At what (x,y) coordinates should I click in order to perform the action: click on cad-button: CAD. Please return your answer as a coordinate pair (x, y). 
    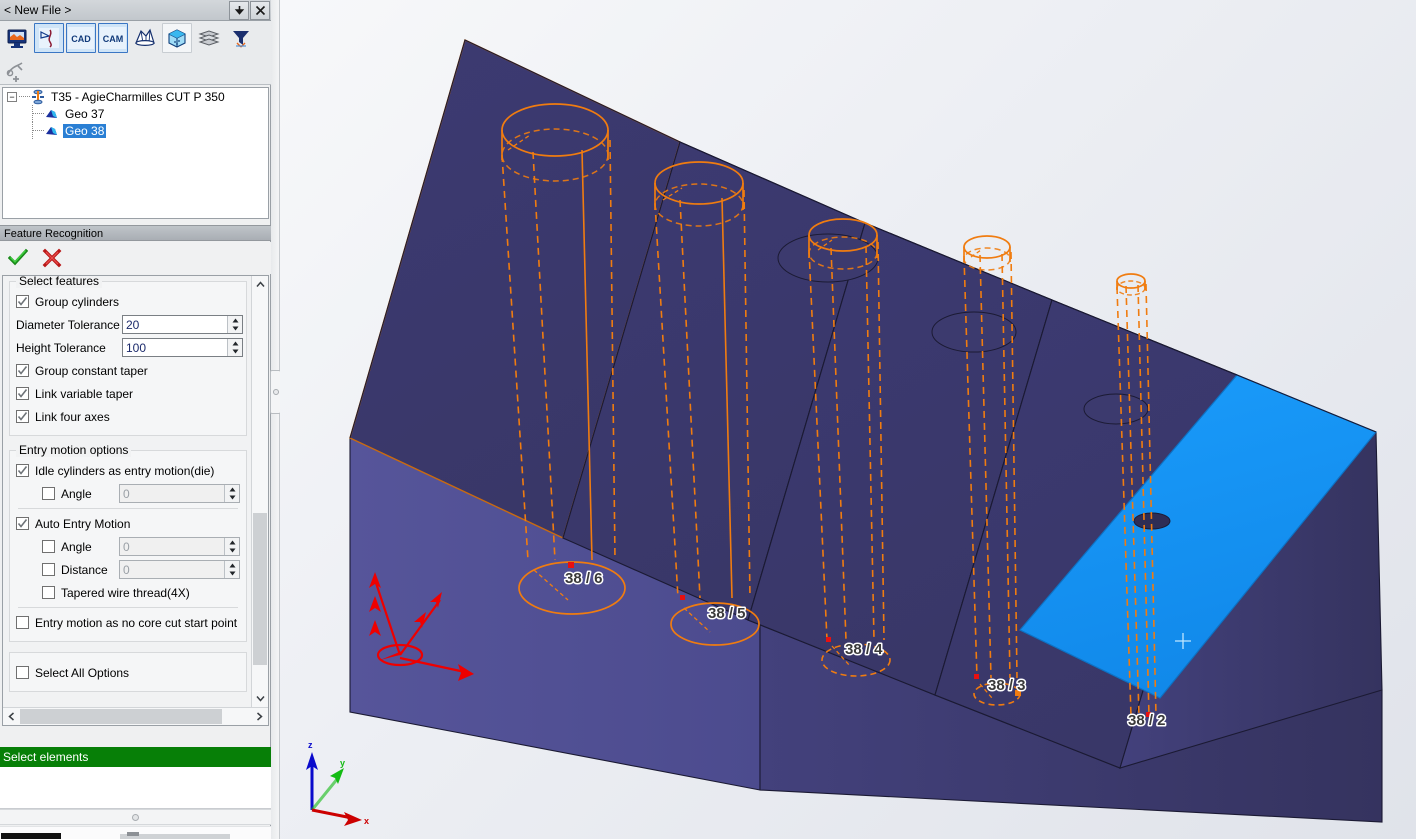
    Looking at the image, I should click on (81, 38).